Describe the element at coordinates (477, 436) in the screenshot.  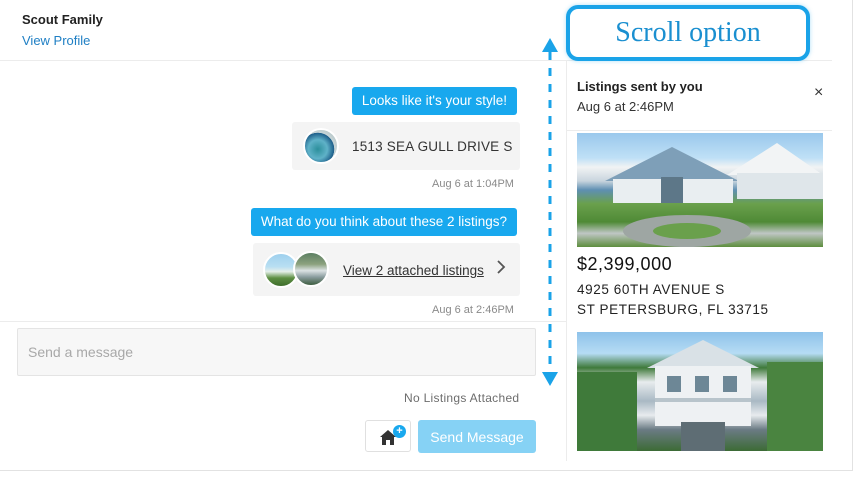
I see `send-message-button: Send Message` at that location.